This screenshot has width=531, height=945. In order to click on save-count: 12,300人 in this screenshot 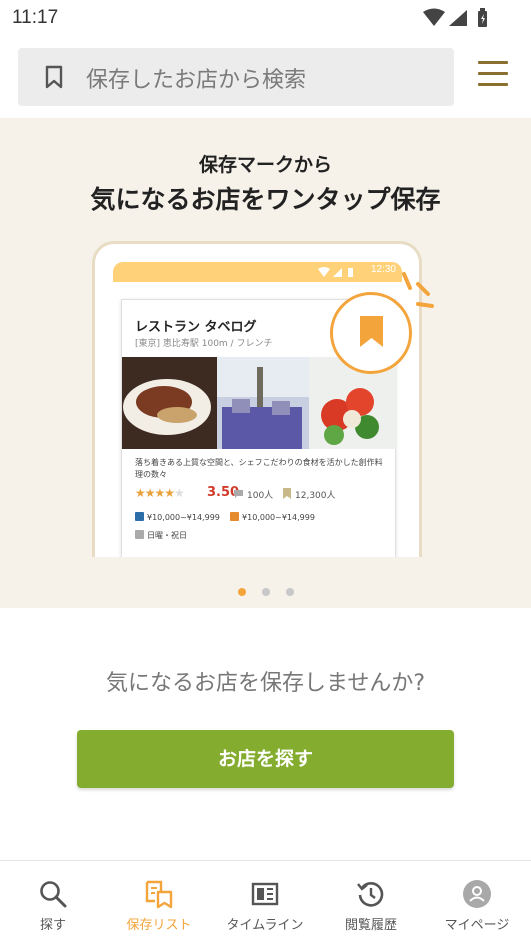, I will do `click(315, 496)`.